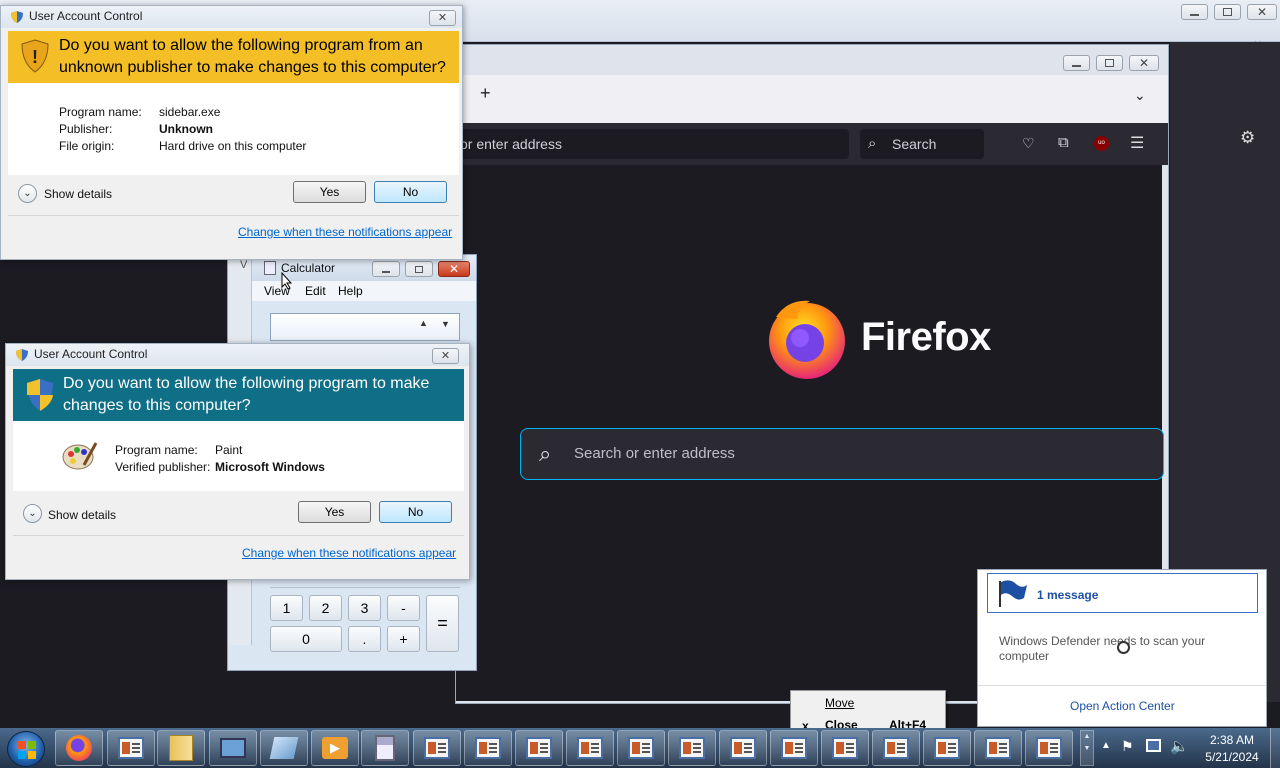  Describe the element at coordinates (286, 608) in the screenshot. I see `key-1: 1` at that location.